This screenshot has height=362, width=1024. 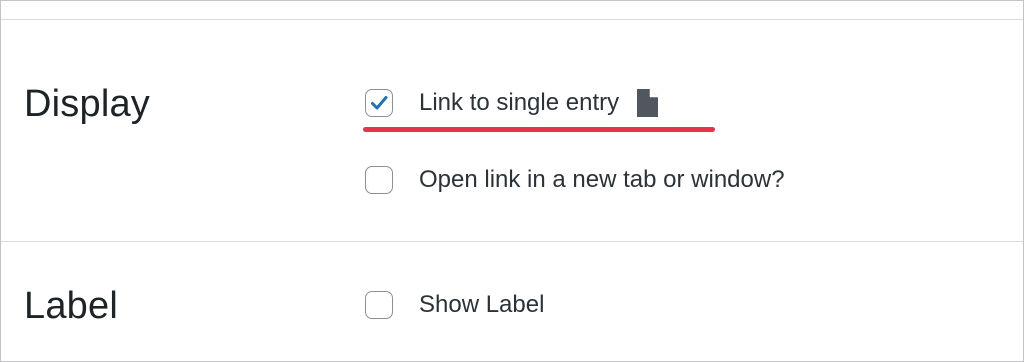 I want to click on label-section-heading: Label, so click(x=71, y=306).